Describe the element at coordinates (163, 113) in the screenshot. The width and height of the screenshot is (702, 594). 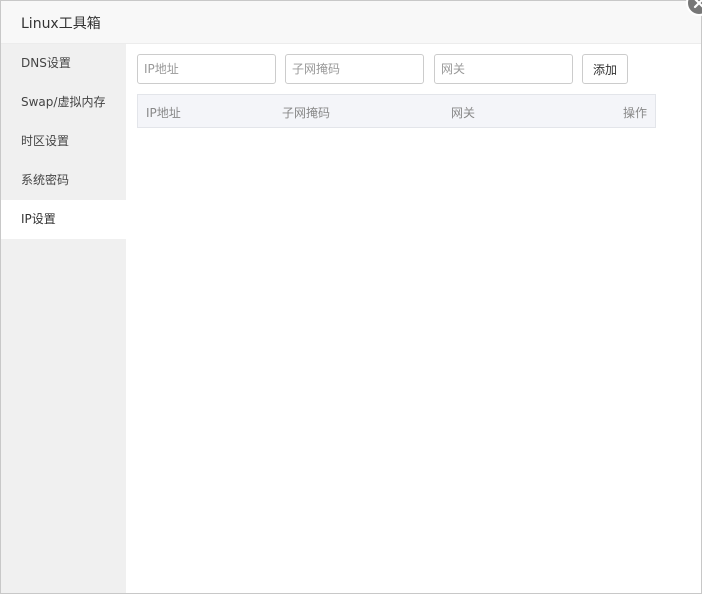
I see `column-header-ip: IP地址` at that location.